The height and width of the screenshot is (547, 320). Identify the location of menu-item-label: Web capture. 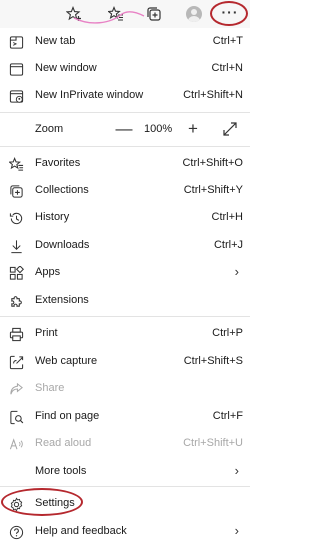
(66, 361).